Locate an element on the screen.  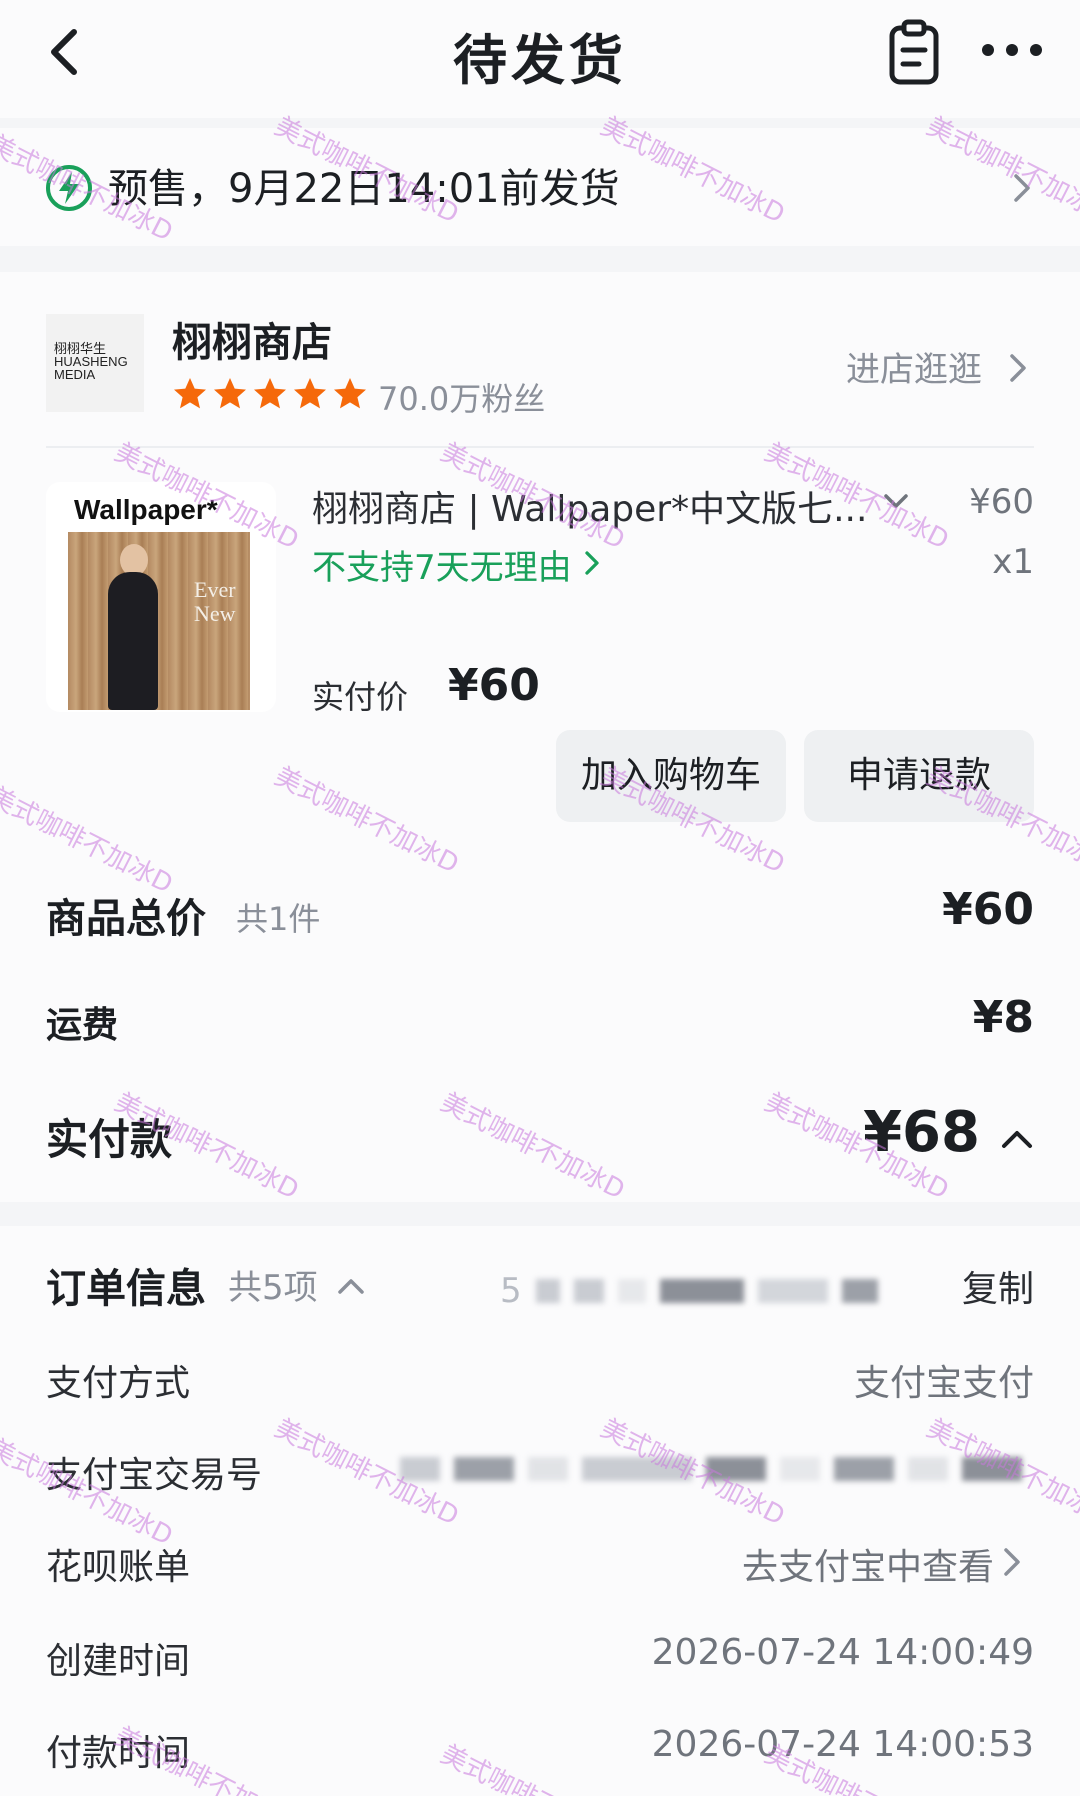
actual-paid-label: 实付款 is located at coordinates (109, 1139).